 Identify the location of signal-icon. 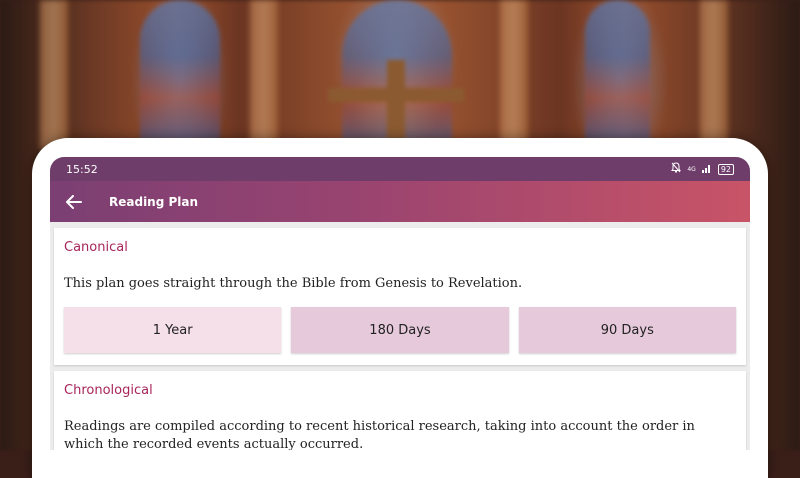
(706, 169).